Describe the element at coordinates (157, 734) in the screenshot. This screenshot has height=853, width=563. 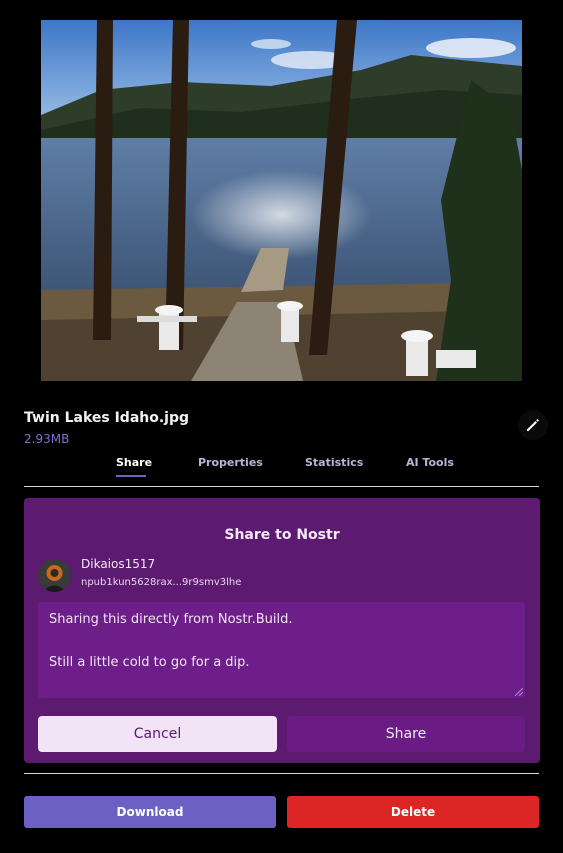
I see `cancel-button: Cancel` at that location.